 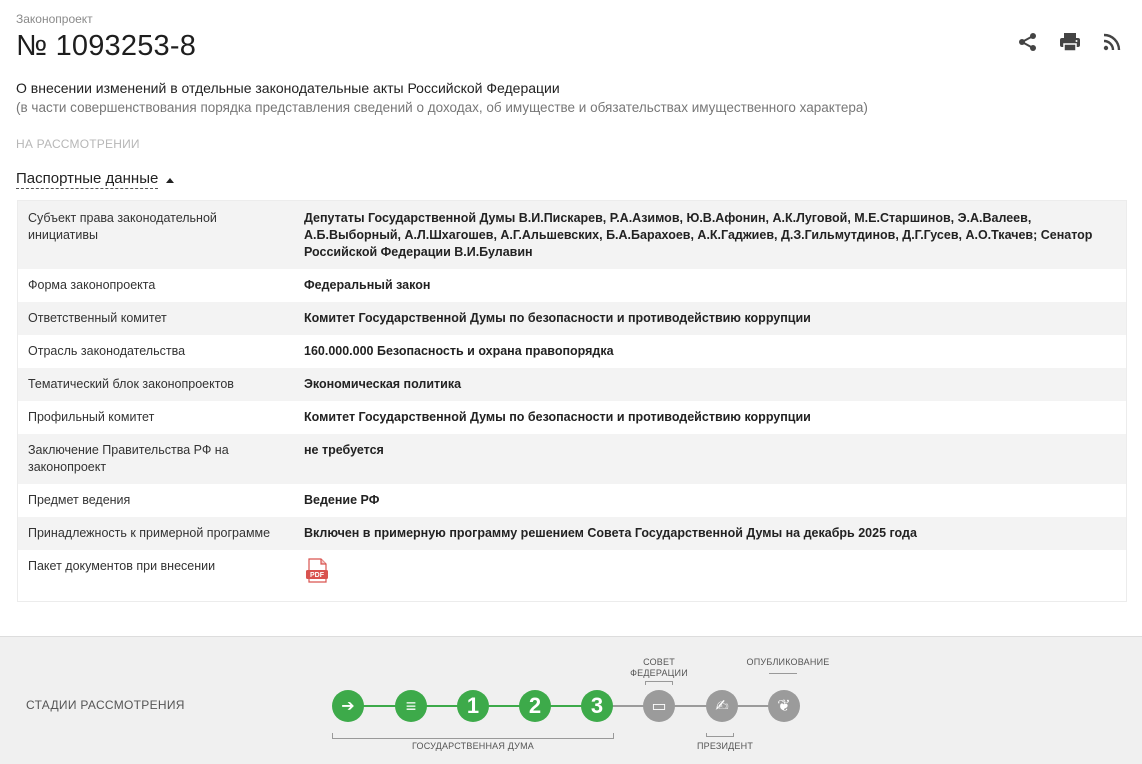 I want to click on emblem-icon: ❦, so click(x=784, y=706).